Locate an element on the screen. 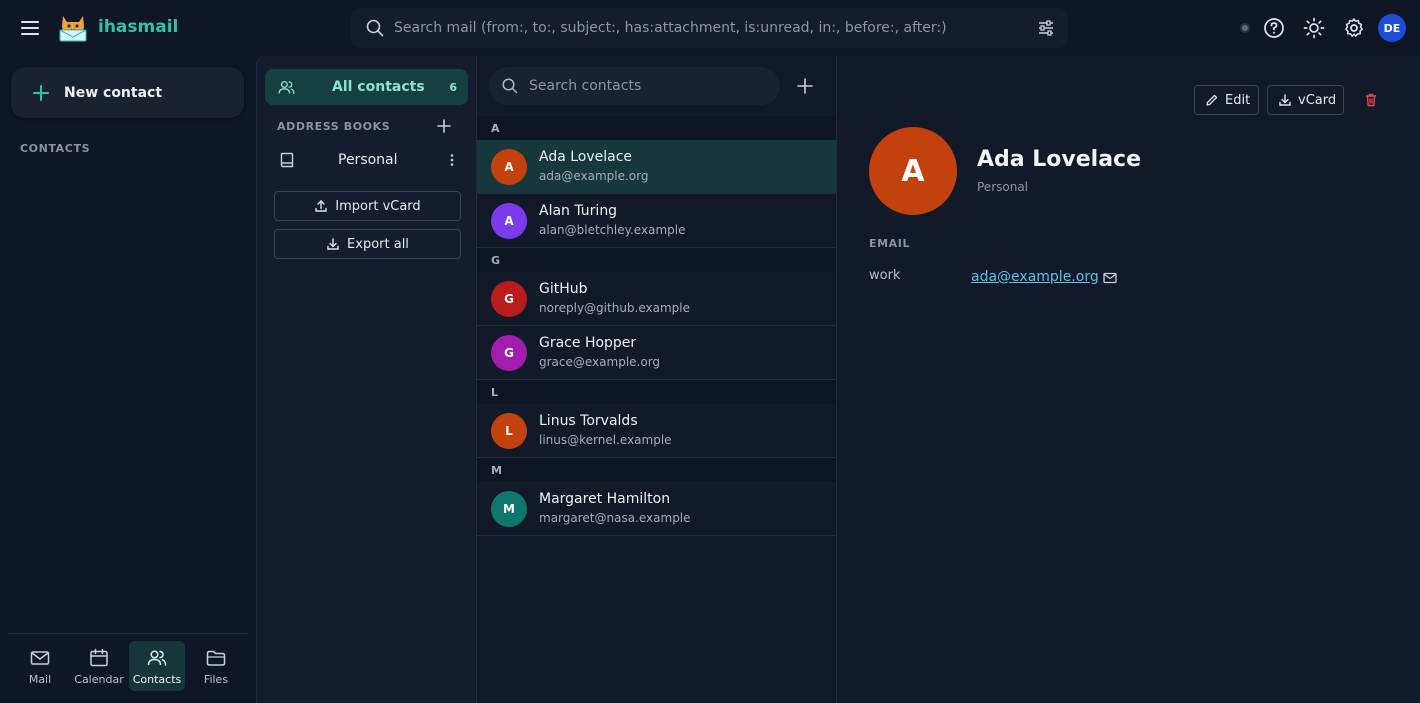 The height and width of the screenshot is (703, 1420). contact-name: Ada Lovelace is located at coordinates (586, 157).